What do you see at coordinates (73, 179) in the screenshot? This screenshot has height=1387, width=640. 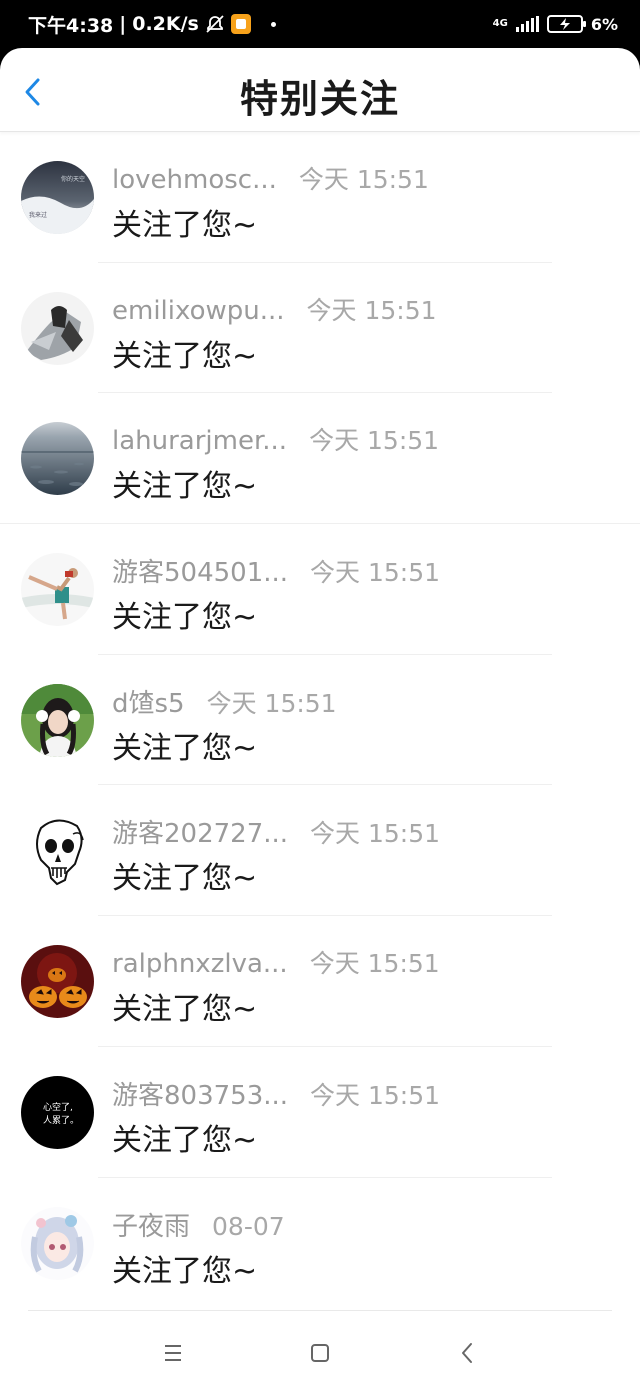 I see `avatar-caption: 你的天空` at bounding box center [73, 179].